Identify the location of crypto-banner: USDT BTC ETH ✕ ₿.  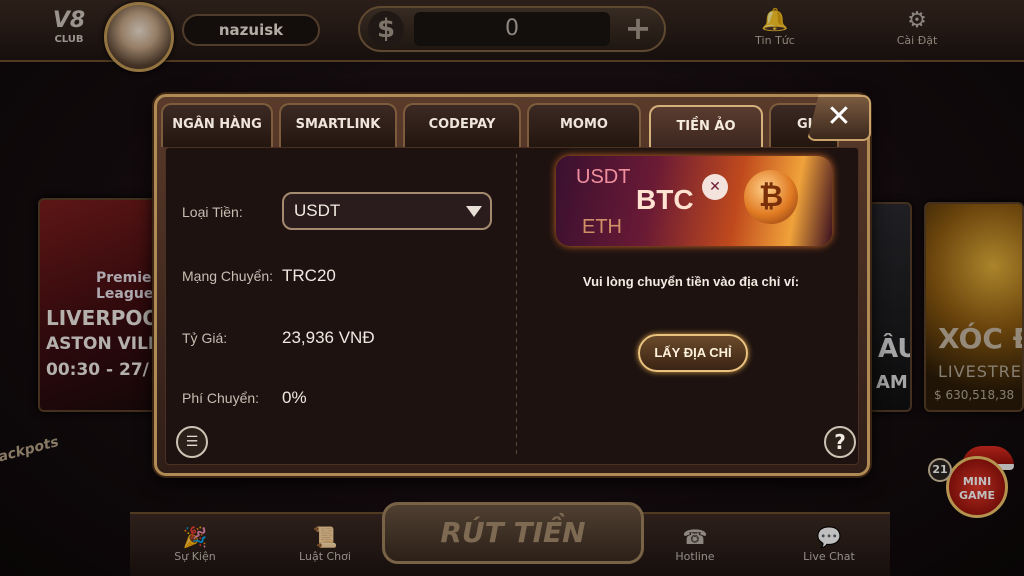
(694, 201).